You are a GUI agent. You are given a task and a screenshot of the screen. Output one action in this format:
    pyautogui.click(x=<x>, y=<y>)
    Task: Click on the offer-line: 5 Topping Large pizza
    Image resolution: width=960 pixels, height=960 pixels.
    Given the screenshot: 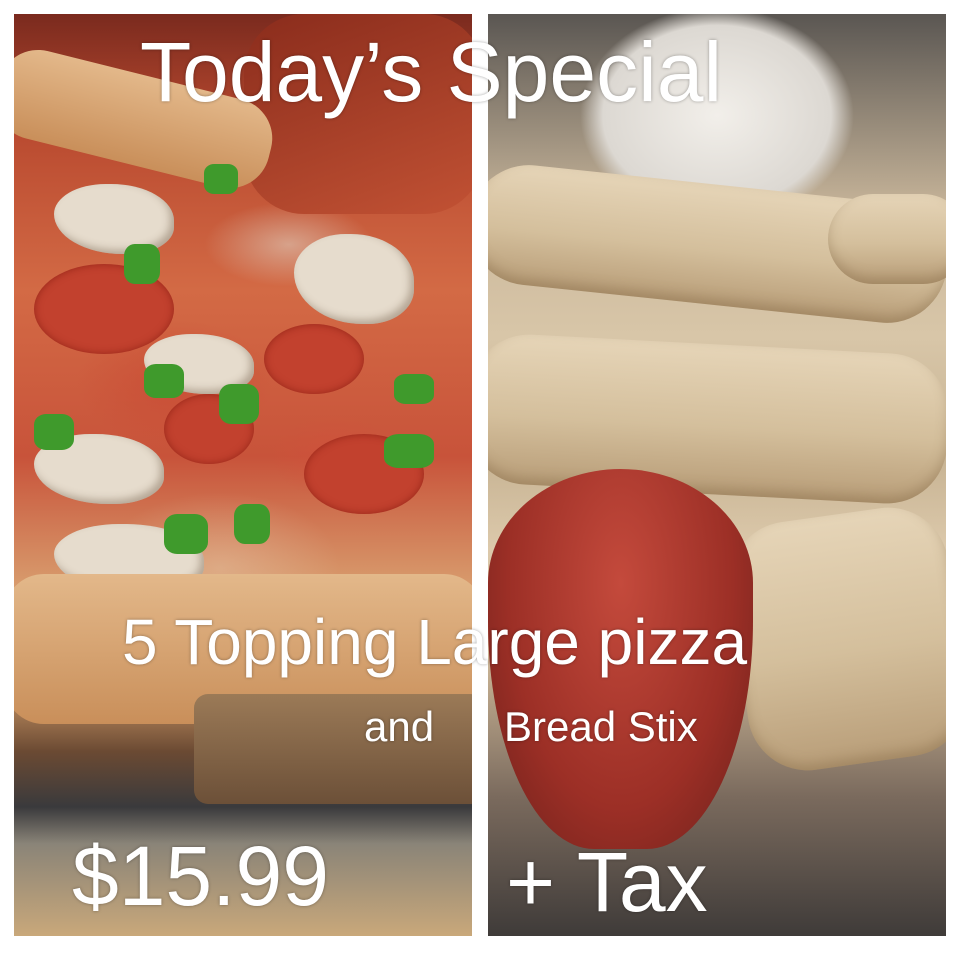 What is the action you would take?
    pyautogui.click(x=435, y=642)
    